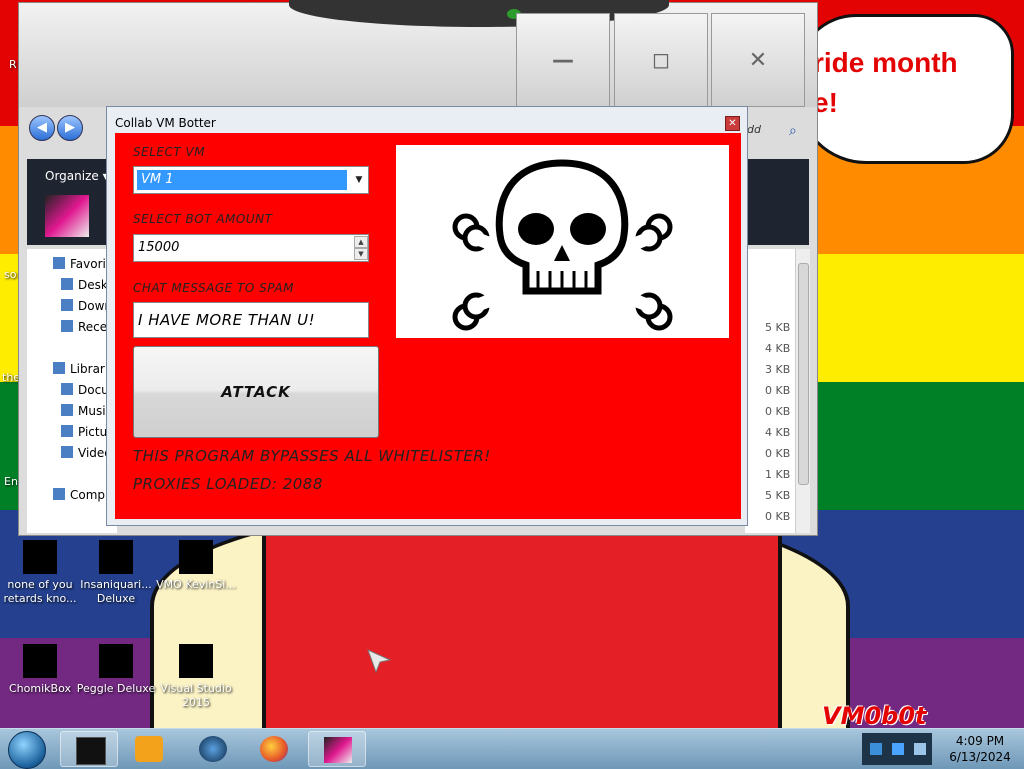  I want to click on speech-bubble: ride month e!, so click(905, 89).